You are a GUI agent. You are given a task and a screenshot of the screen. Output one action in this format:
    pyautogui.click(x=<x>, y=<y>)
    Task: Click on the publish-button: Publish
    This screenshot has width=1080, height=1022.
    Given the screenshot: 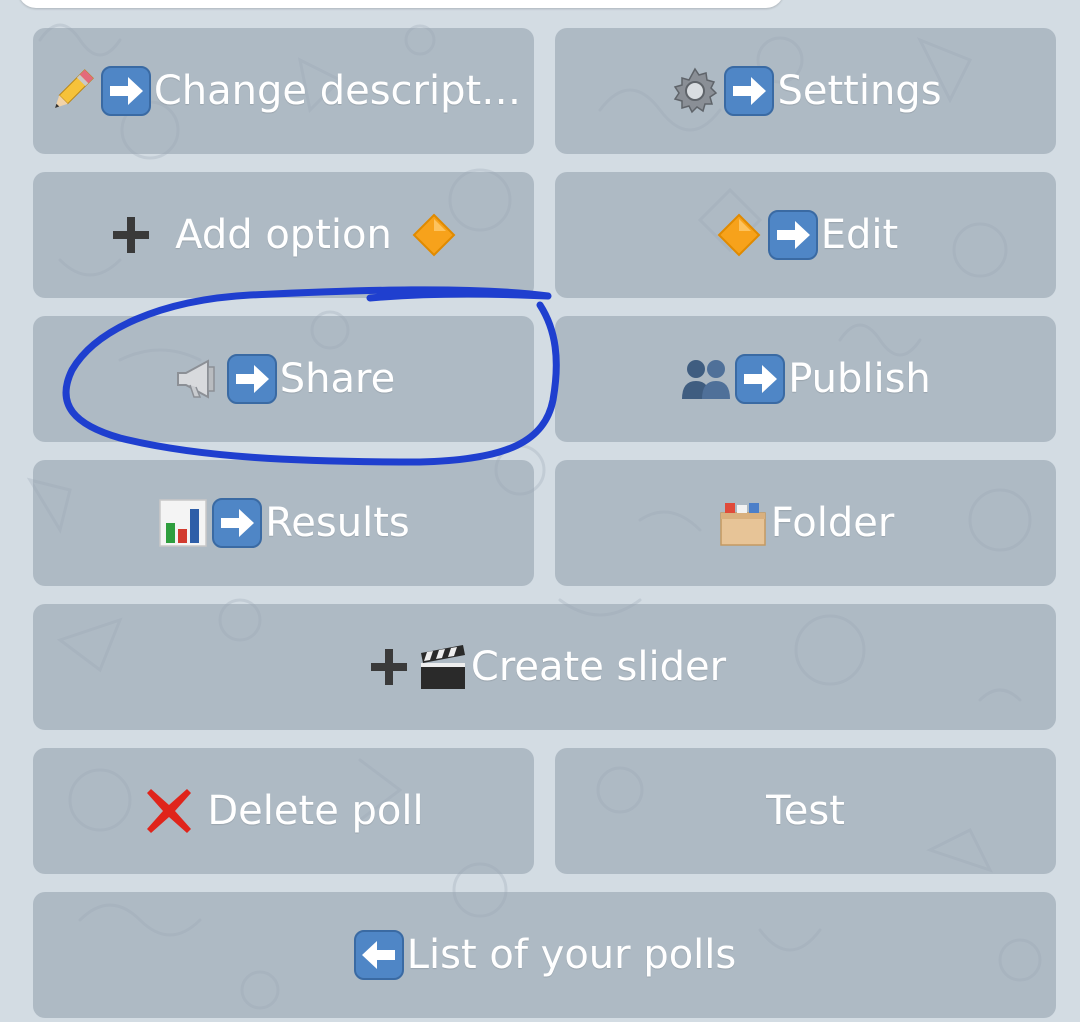 What is the action you would take?
    pyautogui.click(x=805, y=379)
    